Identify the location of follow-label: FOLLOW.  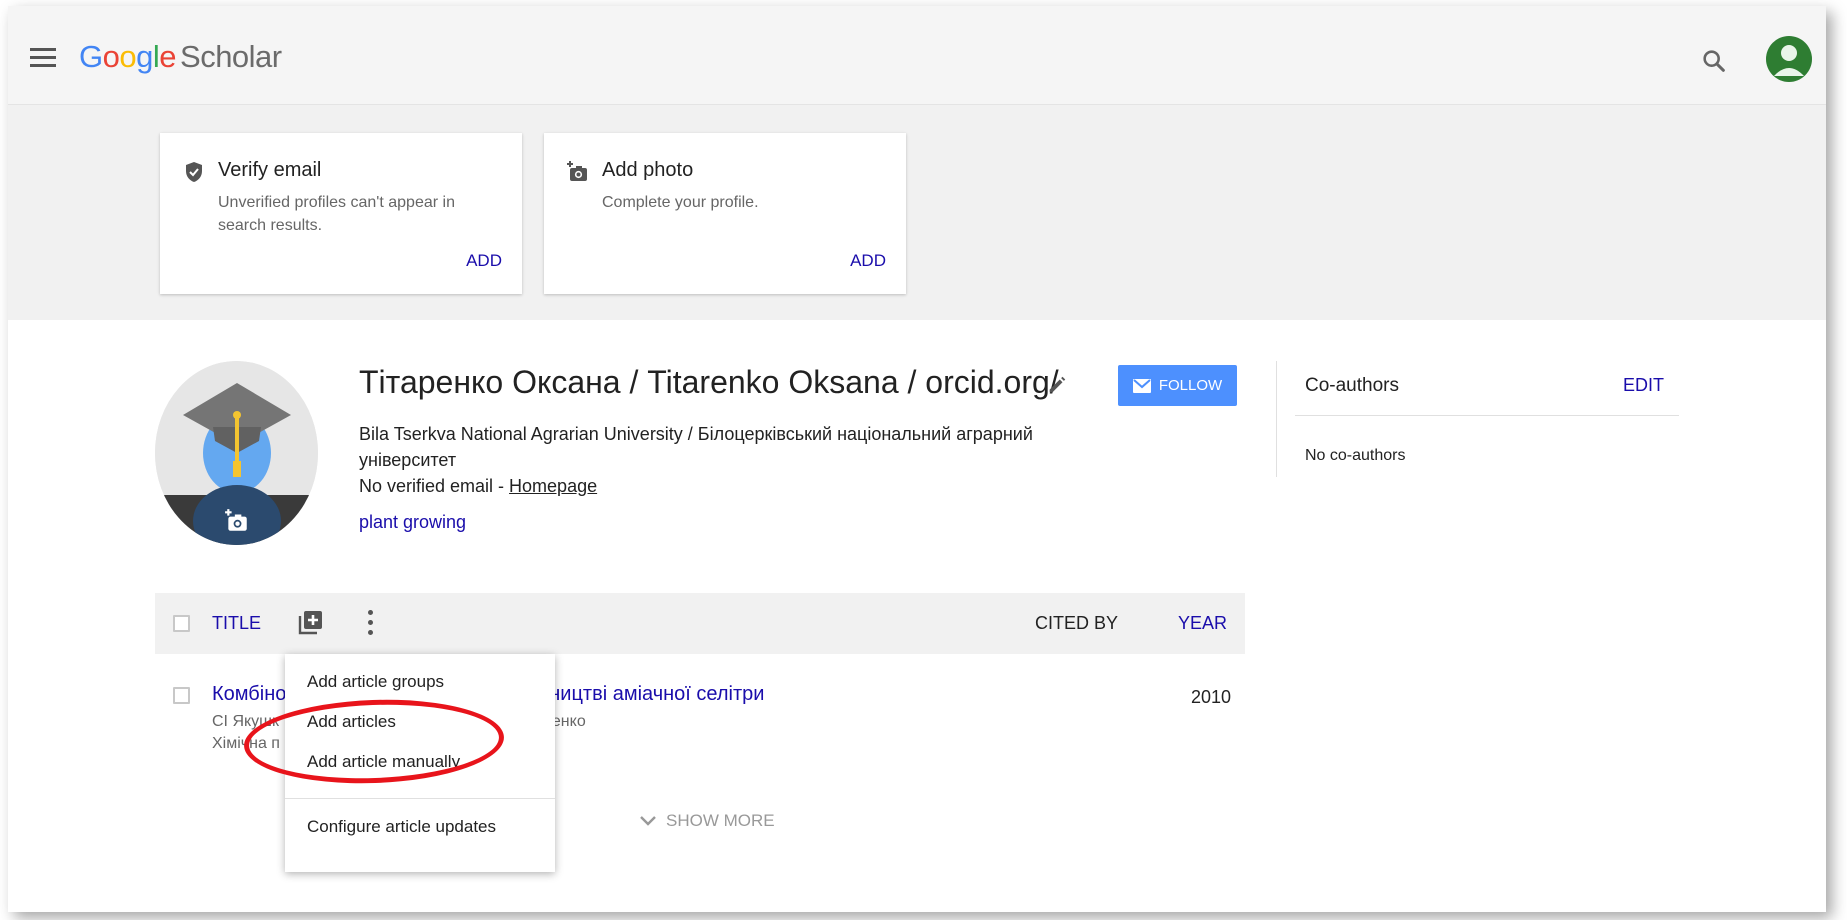
(1190, 385).